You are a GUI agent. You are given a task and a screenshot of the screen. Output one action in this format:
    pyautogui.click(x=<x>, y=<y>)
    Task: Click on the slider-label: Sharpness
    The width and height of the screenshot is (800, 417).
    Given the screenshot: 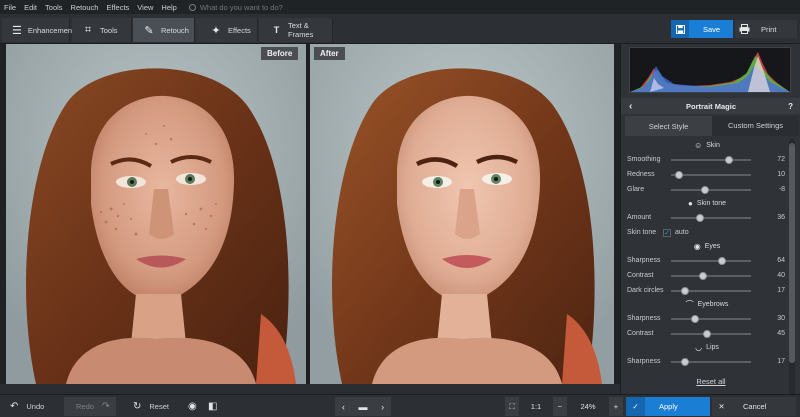 What is the action you would take?
    pyautogui.click(x=644, y=318)
    